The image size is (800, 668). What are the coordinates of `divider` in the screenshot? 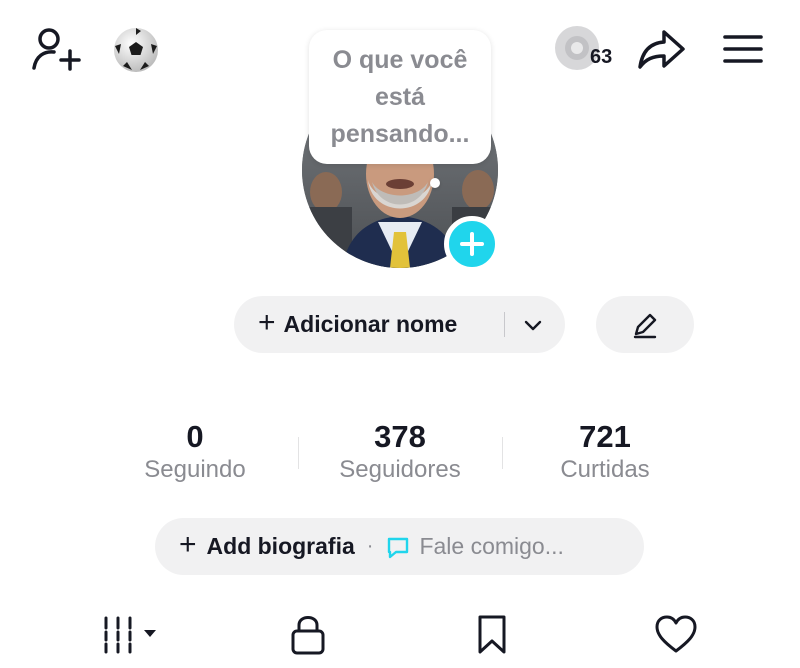 It's located at (504, 324).